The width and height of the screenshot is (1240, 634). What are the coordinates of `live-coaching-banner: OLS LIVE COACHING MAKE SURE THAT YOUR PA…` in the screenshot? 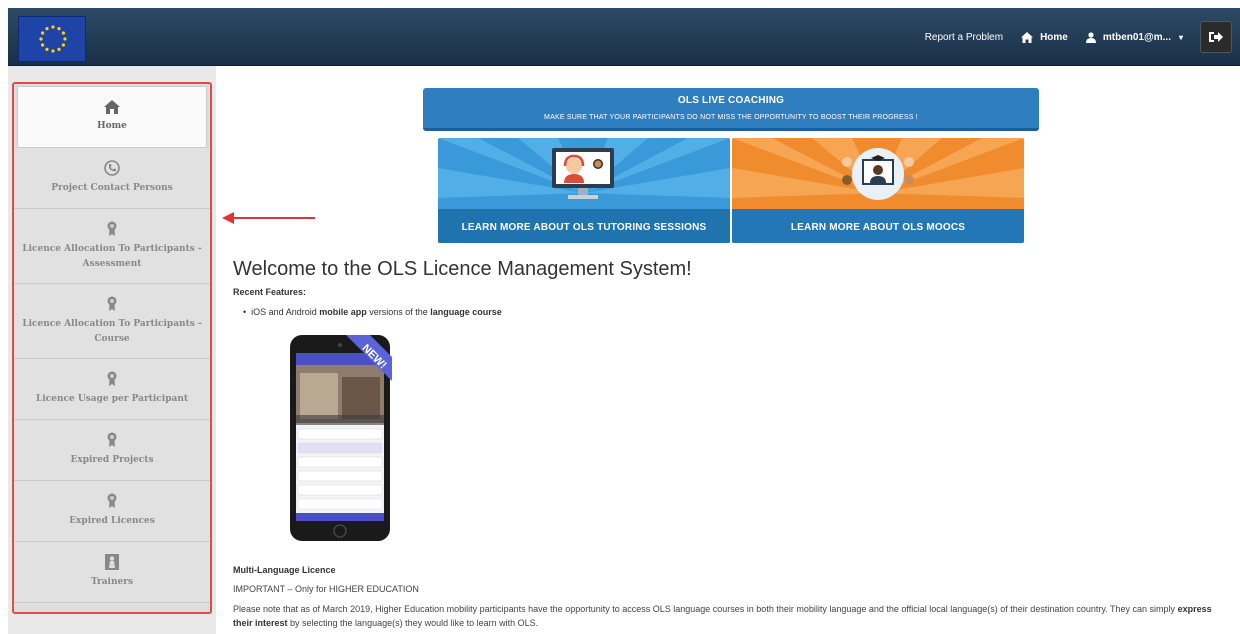 It's located at (731, 109).